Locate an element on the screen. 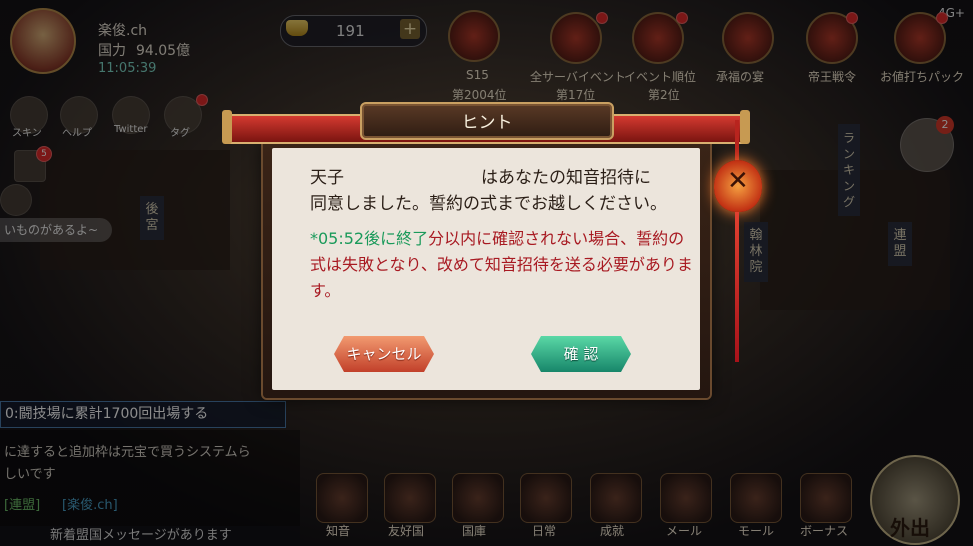 This screenshot has height=546, width=973. confirm-button: 確 認 is located at coordinates (581, 354).